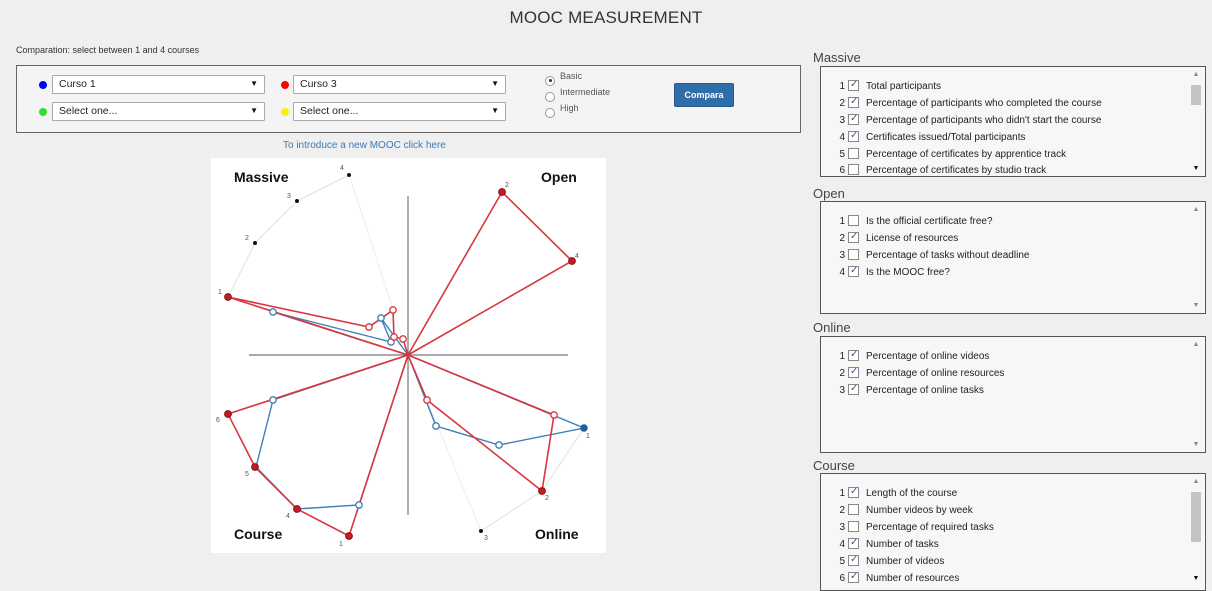  What do you see at coordinates (923, 137) in the screenshot?
I see `indicator-item: 4Certificates issued/Total participants` at bounding box center [923, 137].